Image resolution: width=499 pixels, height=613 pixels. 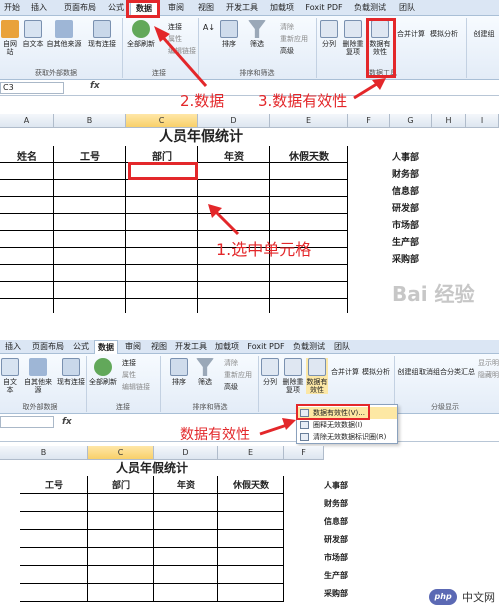 I want to click on col-header-h: H, so click(x=449, y=121).